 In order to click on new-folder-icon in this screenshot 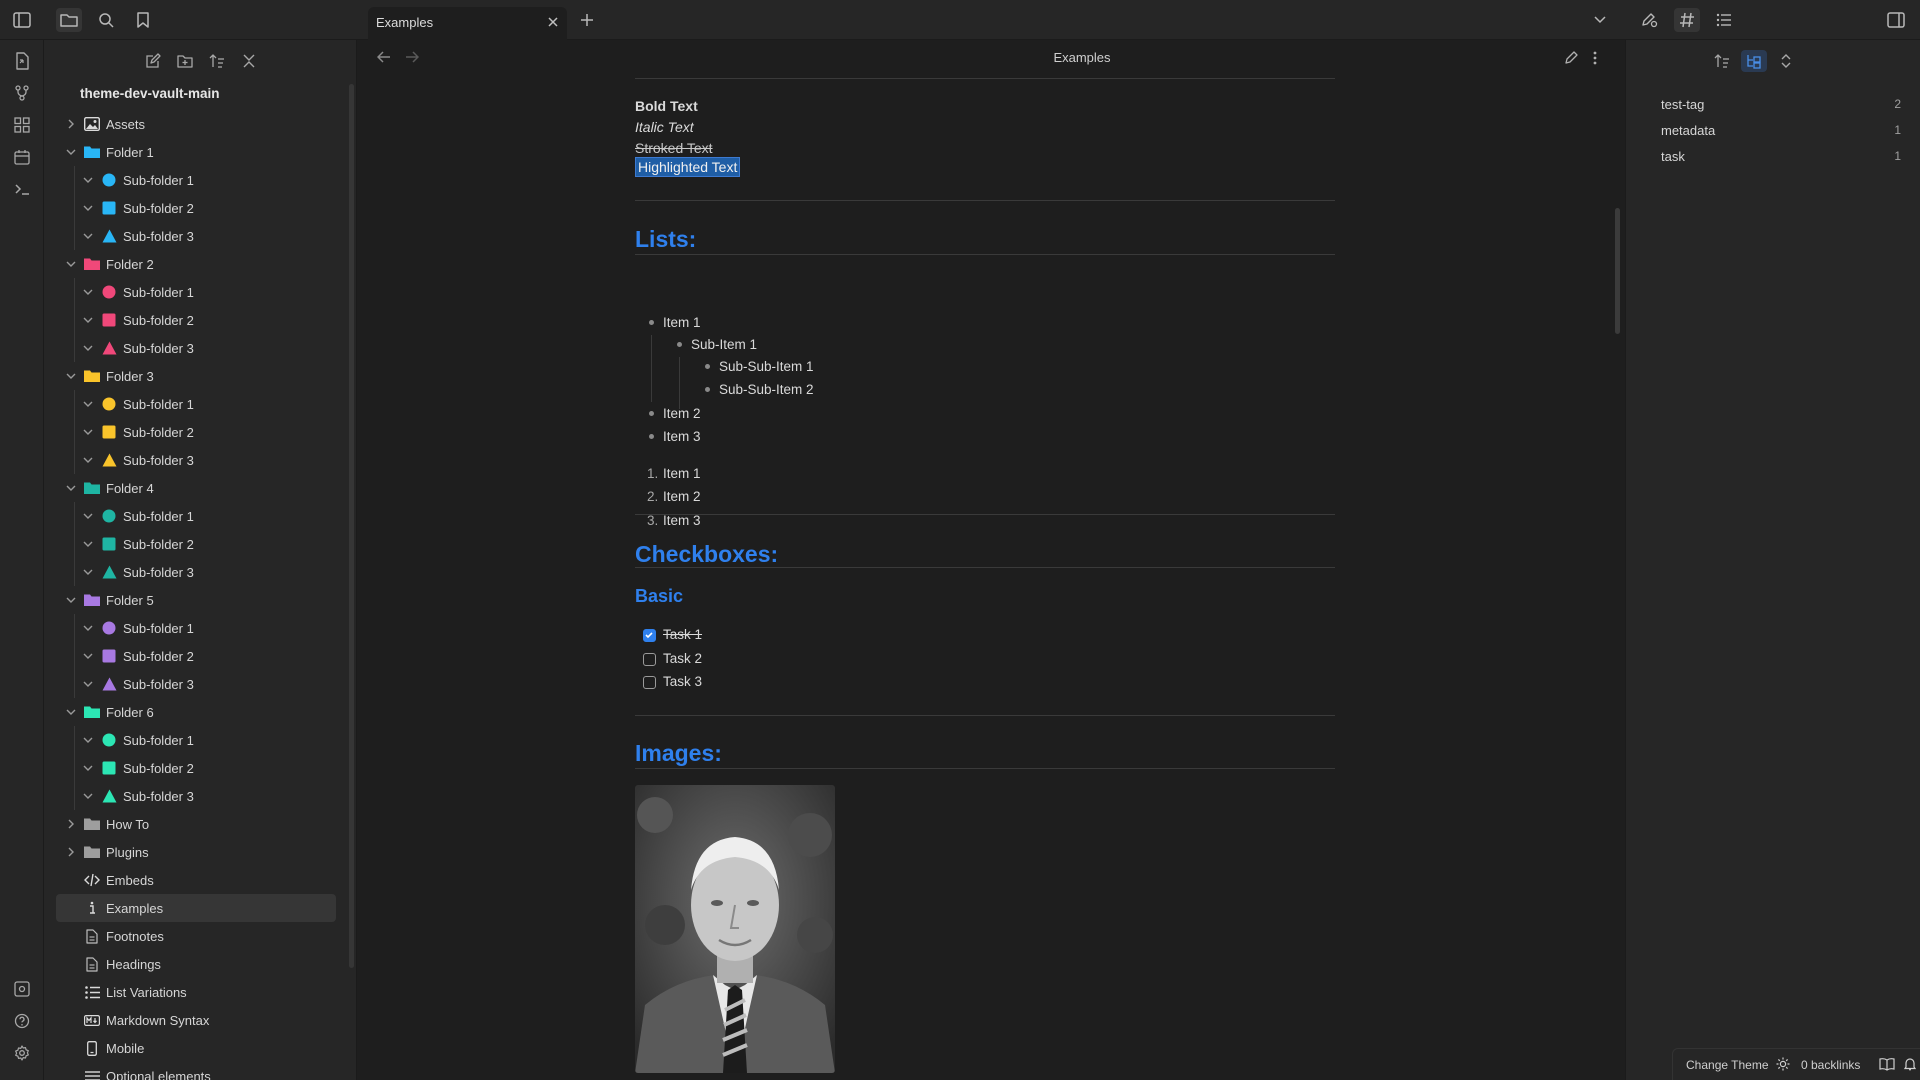, I will do `click(185, 61)`.